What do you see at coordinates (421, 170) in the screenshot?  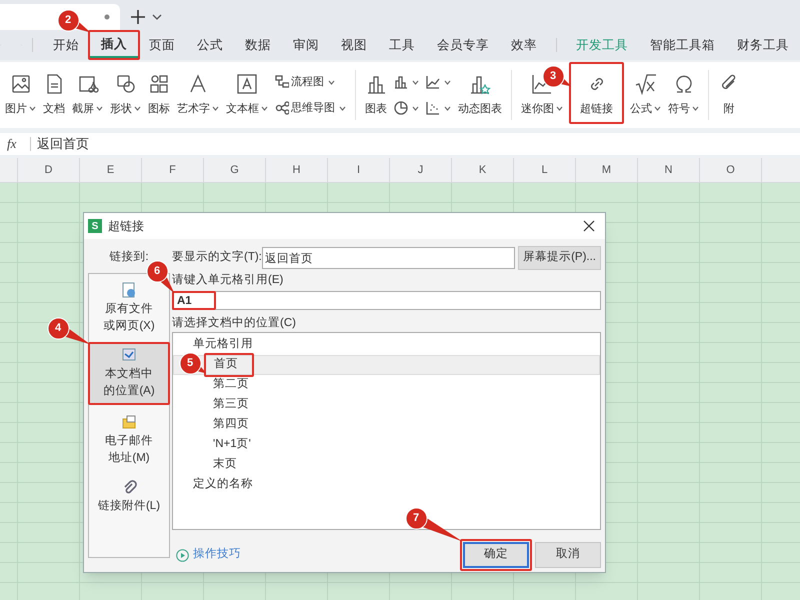 I see `column-header: J` at bounding box center [421, 170].